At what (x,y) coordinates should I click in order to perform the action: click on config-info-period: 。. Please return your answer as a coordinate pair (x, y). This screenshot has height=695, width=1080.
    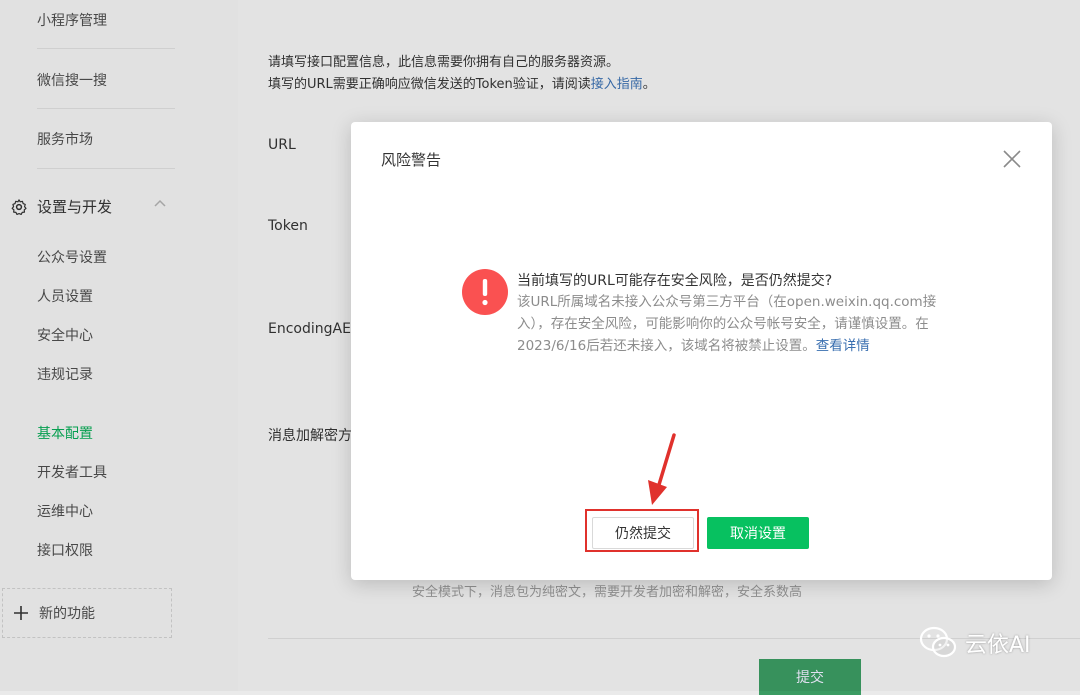
    Looking at the image, I should click on (649, 84).